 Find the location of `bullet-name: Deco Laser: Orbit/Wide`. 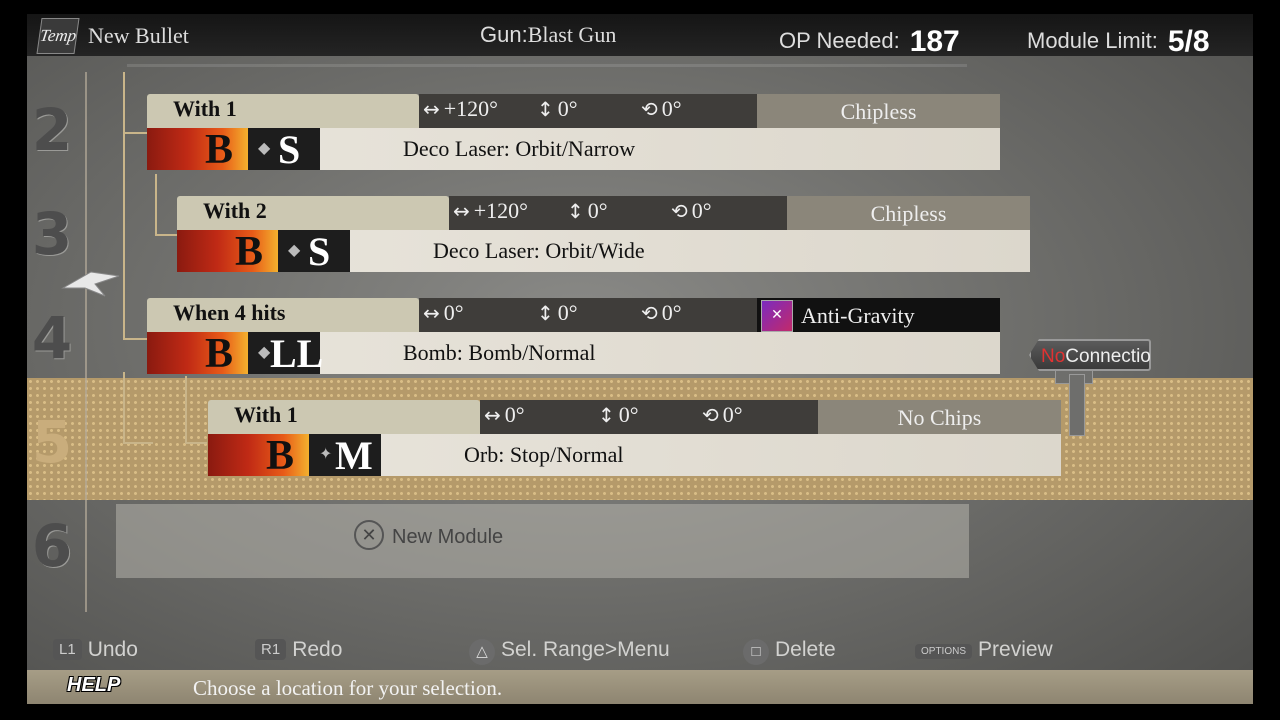

bullet-name: Deco Laser: Orbit/Wide is located at coordinates (539, 250).